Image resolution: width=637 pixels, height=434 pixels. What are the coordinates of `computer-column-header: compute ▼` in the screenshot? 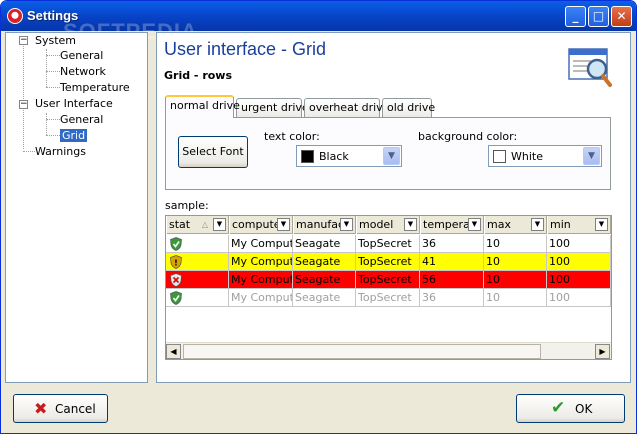 It's located at (261, 225).